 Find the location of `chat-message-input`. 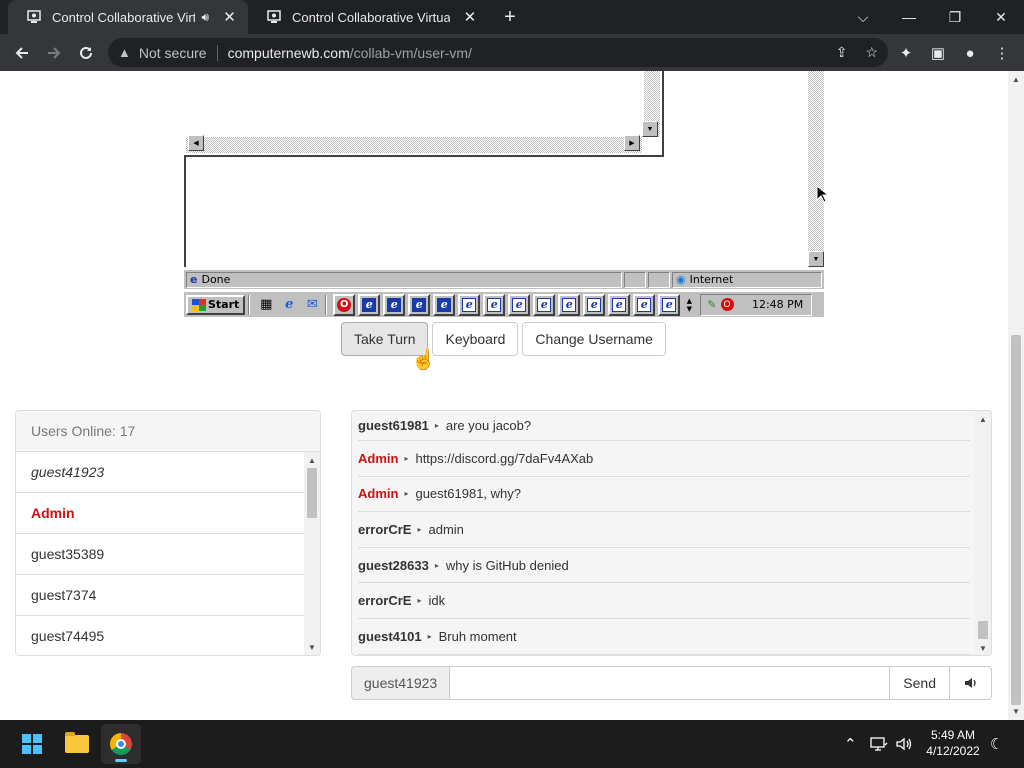

chat-message-input is located at coordinates (670, 683).